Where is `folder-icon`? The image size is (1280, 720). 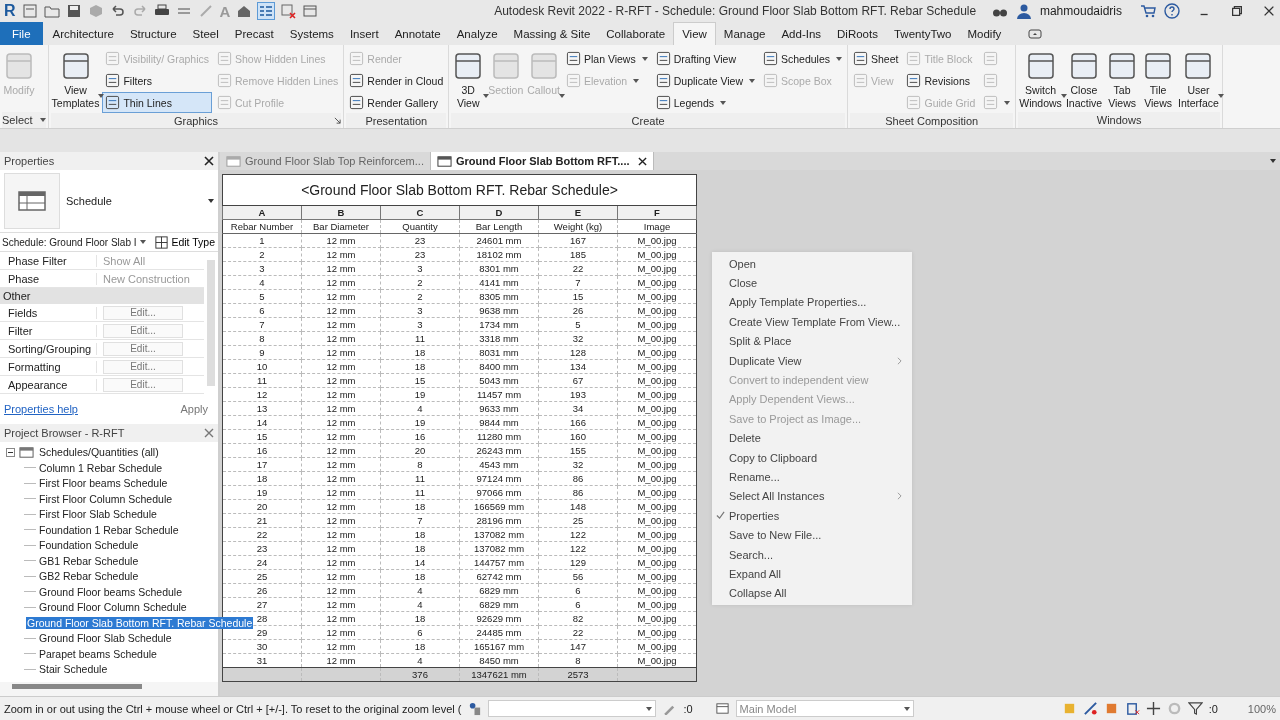 folder-icon is located at coordinates (51, 11).